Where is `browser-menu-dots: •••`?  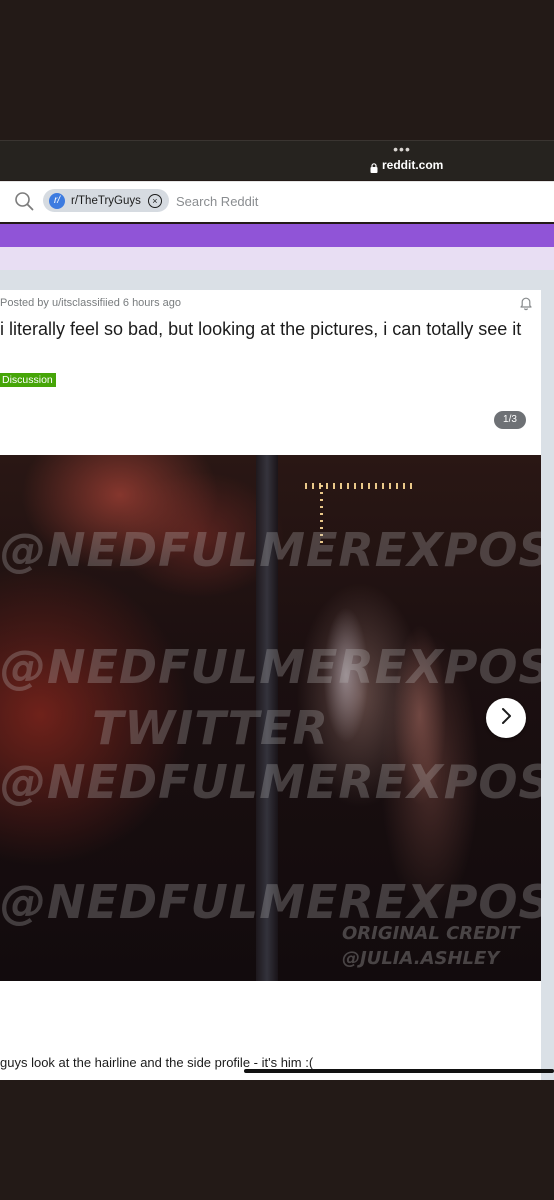
browser-menu-dots: ••• is located at coordinates (402, 149).